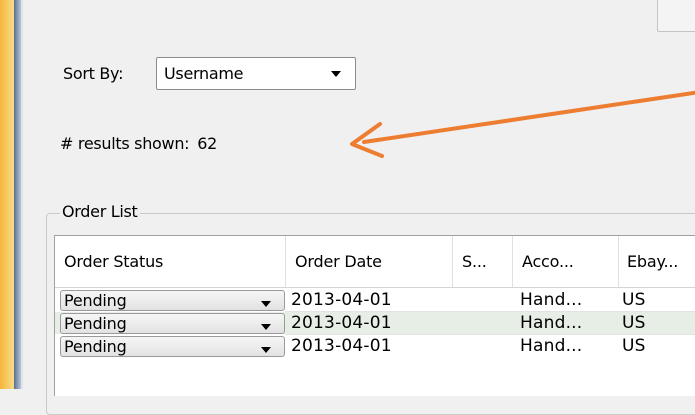 The width and height of the screenshot is (695, 415). I want to click on window-frame-left, so click(7, 194).